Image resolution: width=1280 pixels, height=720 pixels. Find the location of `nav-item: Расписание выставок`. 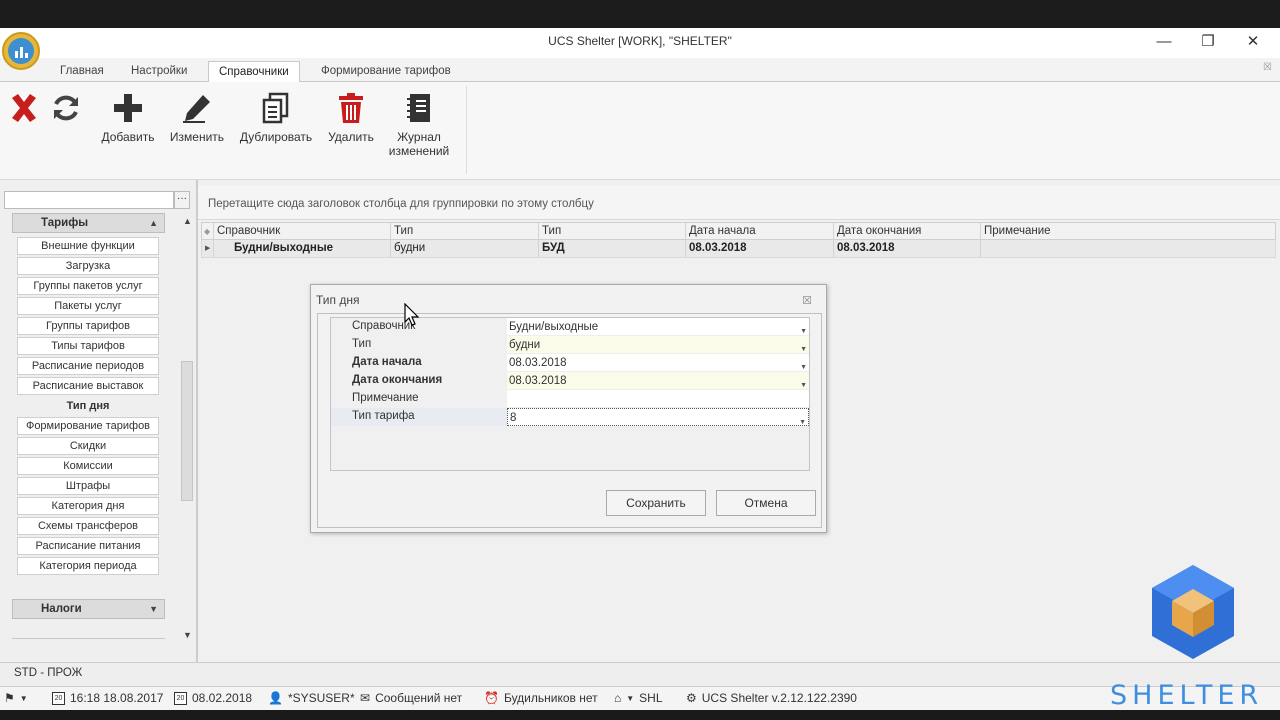

nav-item: Расписание выставок is located at coordinates (88, 386).